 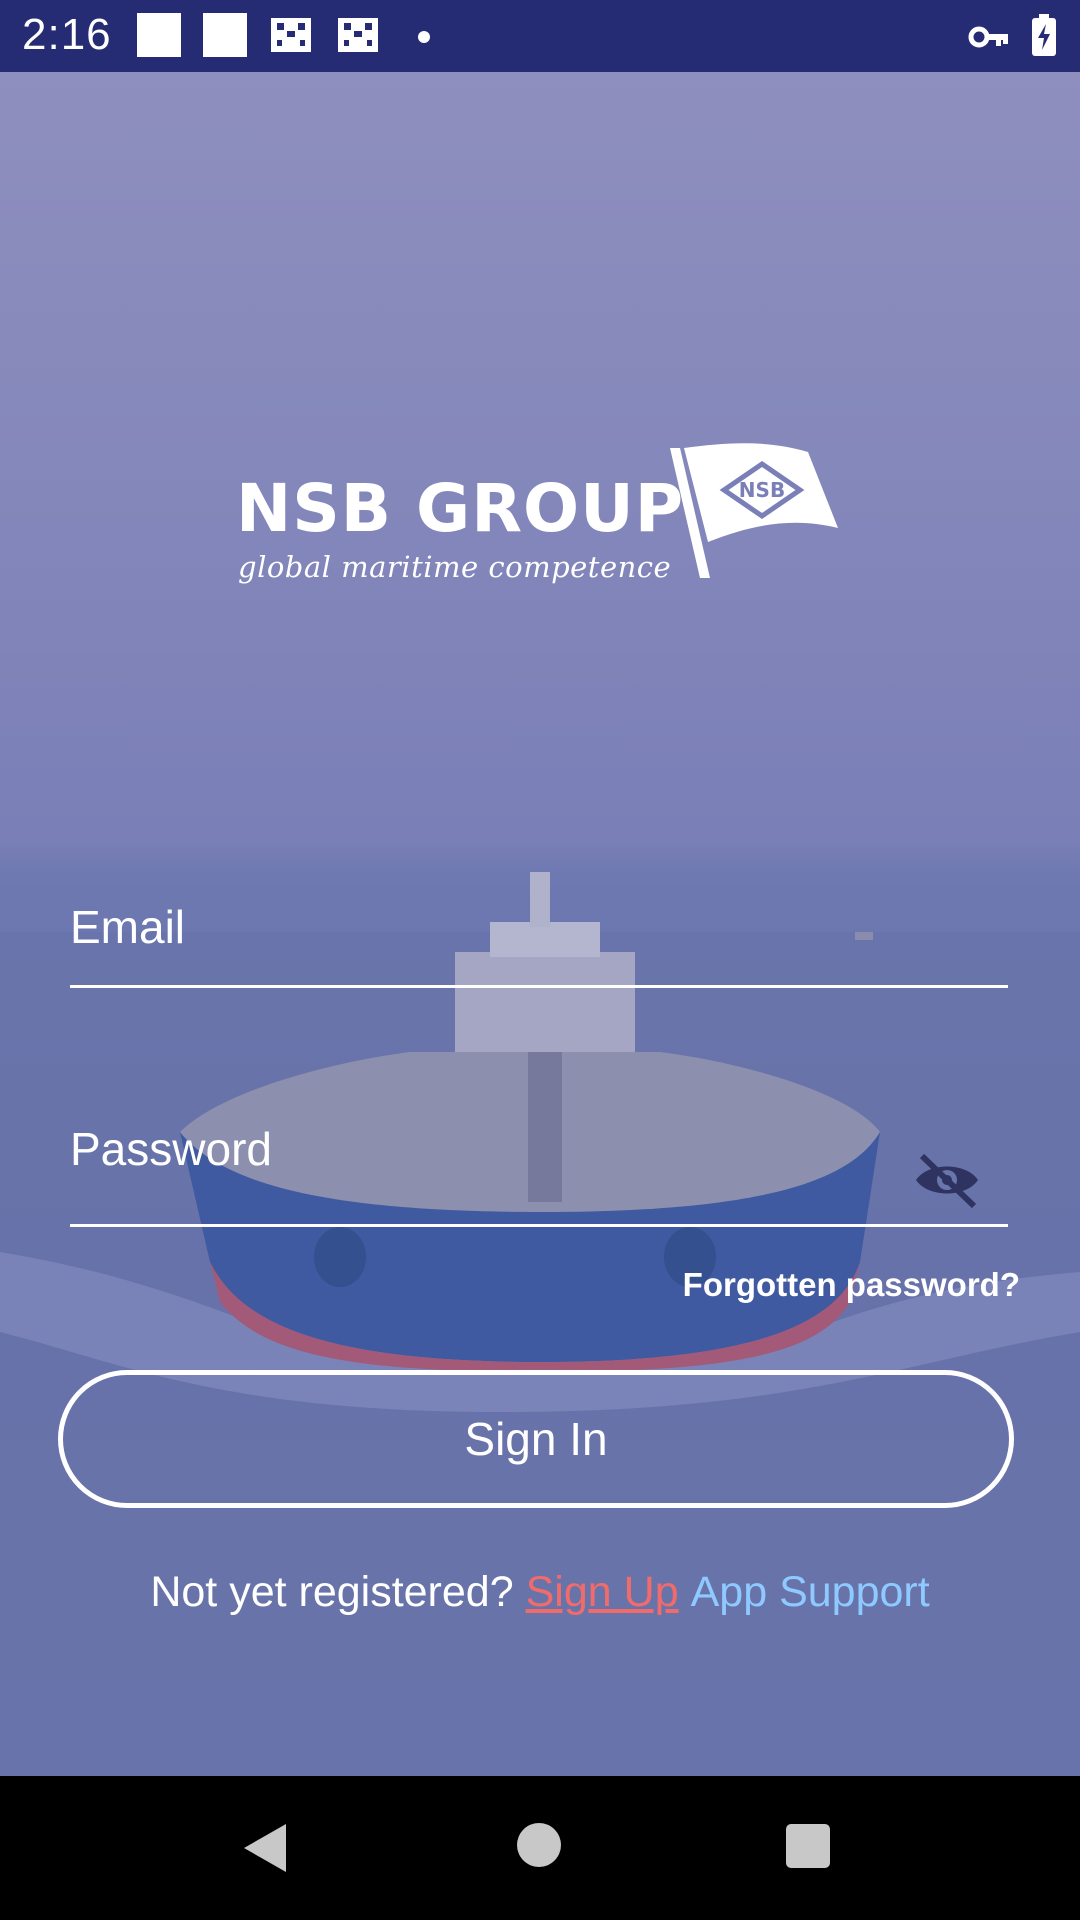 What do you see at coordinates (332, 1592) in the screenshot?
I see `not-registered-text: Not yet registered?` at bounding box center [332, 1592].